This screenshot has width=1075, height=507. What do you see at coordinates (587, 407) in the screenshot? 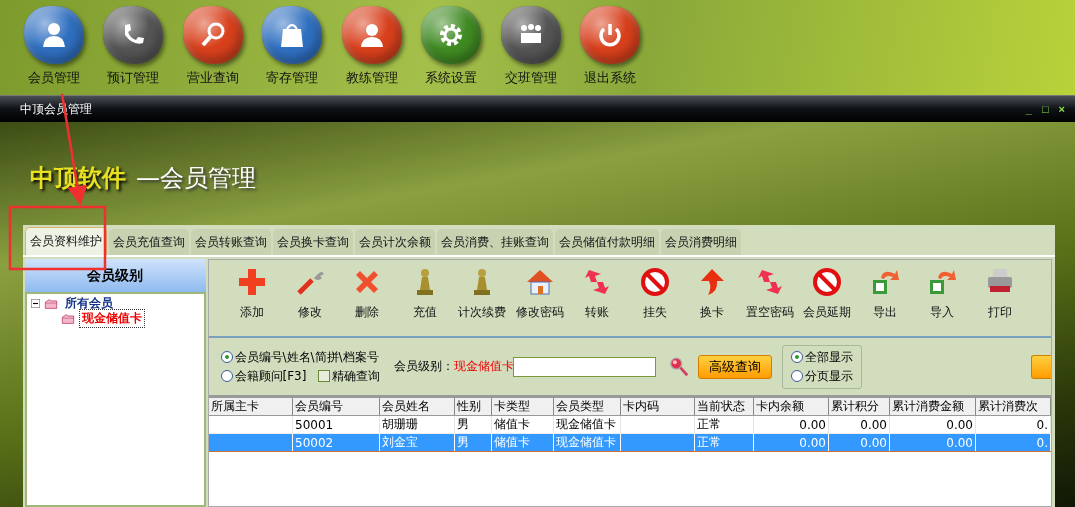
I see `column-header: 会员类型` at bounding box center [587, 407].